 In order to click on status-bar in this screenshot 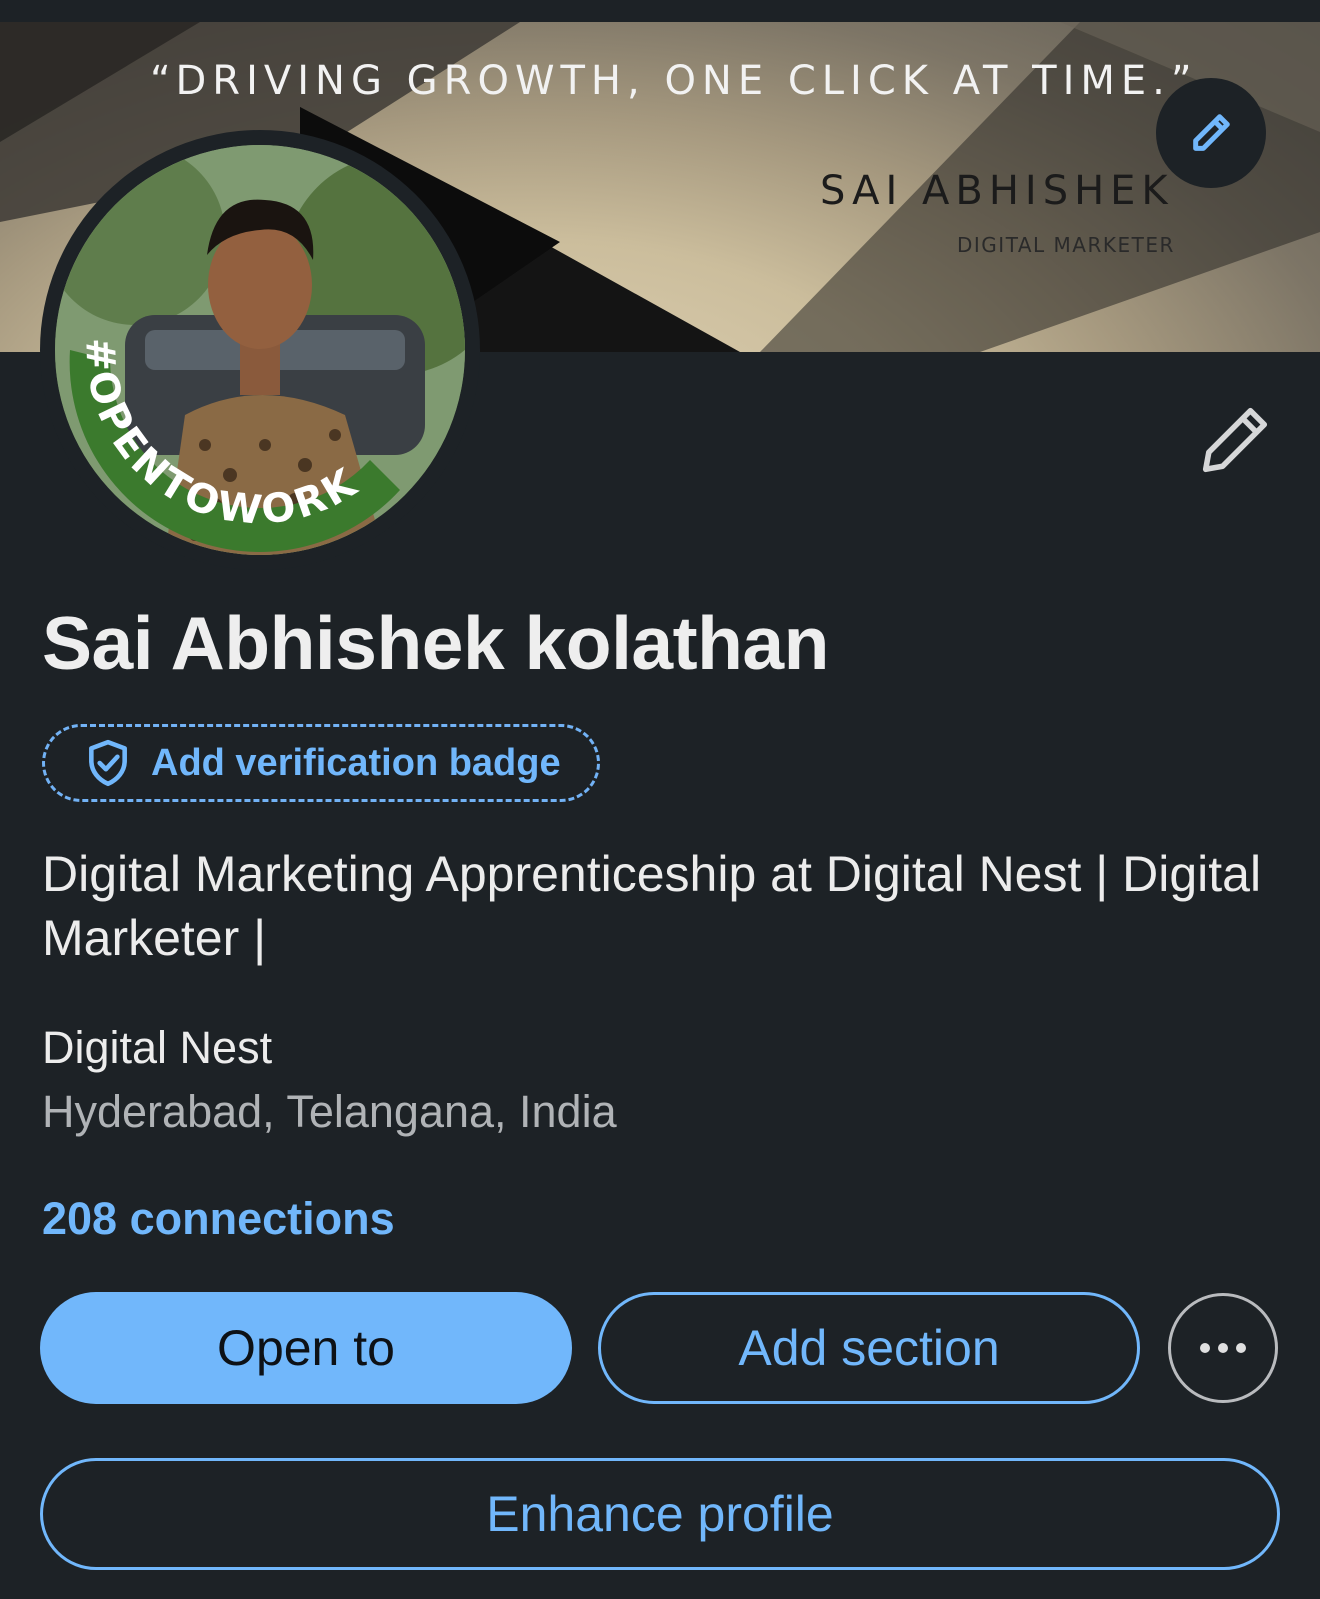, I will do `click(660, 11)`.